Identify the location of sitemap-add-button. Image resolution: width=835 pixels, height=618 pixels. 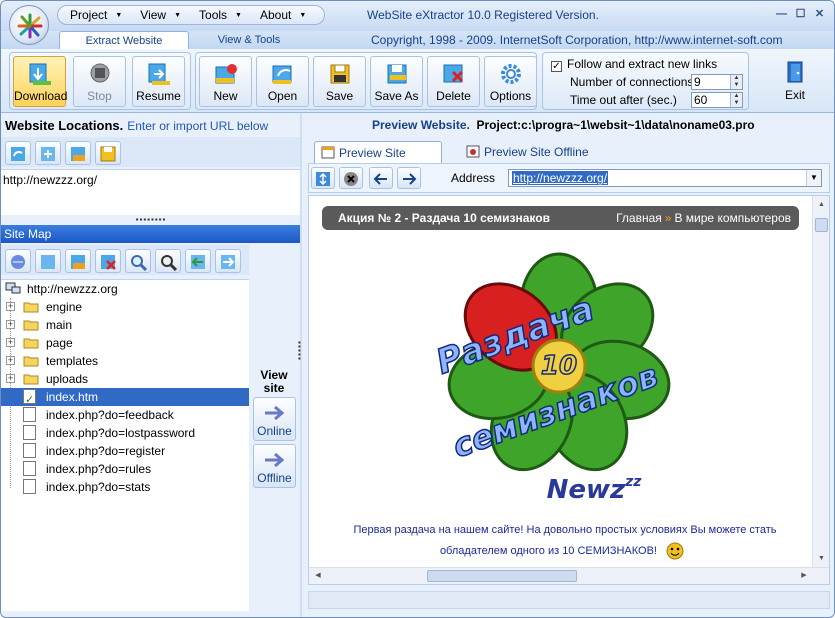
(48, 261).